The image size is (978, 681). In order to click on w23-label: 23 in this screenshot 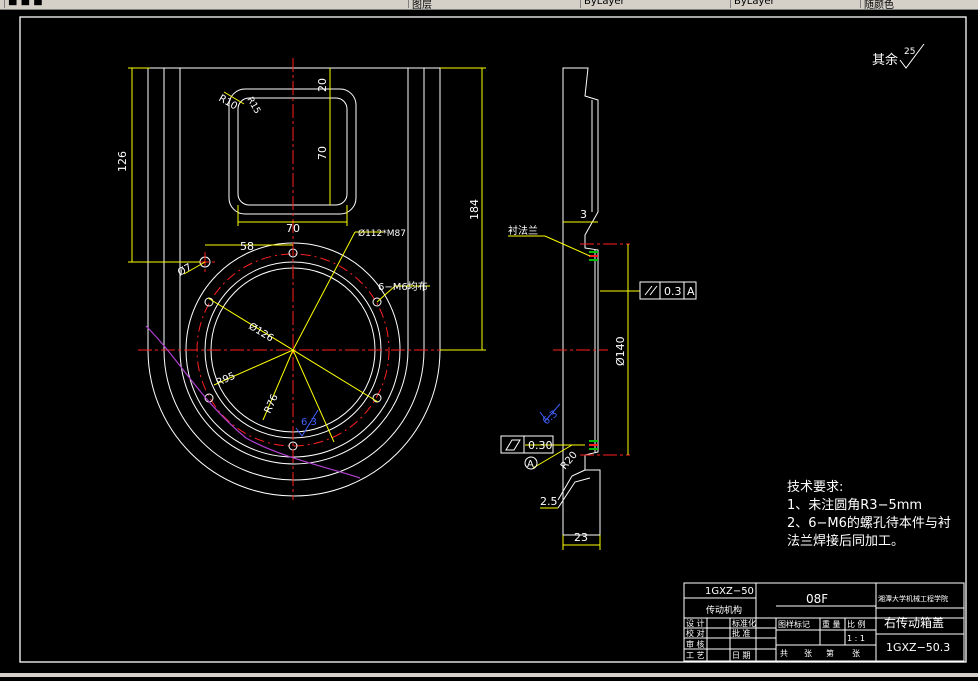, I will do `click(581, 537)`.